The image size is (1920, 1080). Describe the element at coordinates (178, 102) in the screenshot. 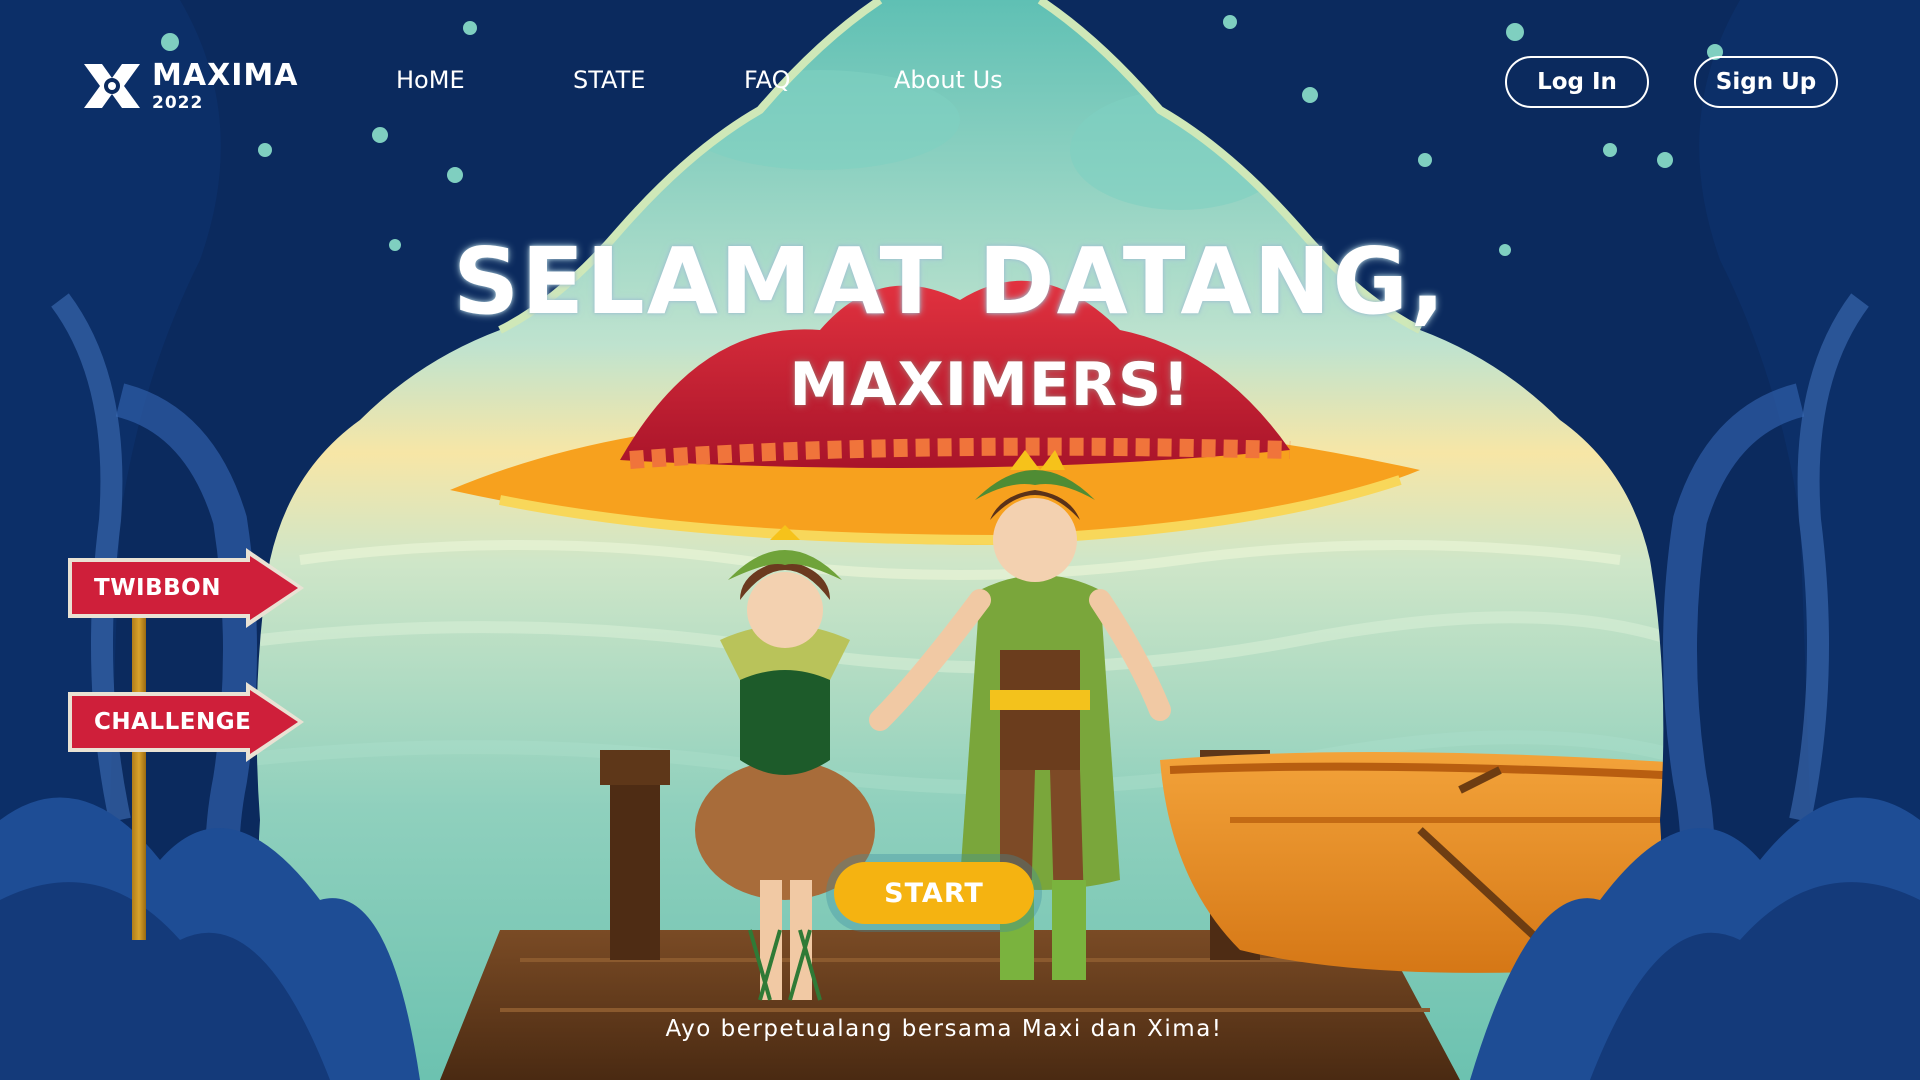

I see `brand-year: 2022` at that location.